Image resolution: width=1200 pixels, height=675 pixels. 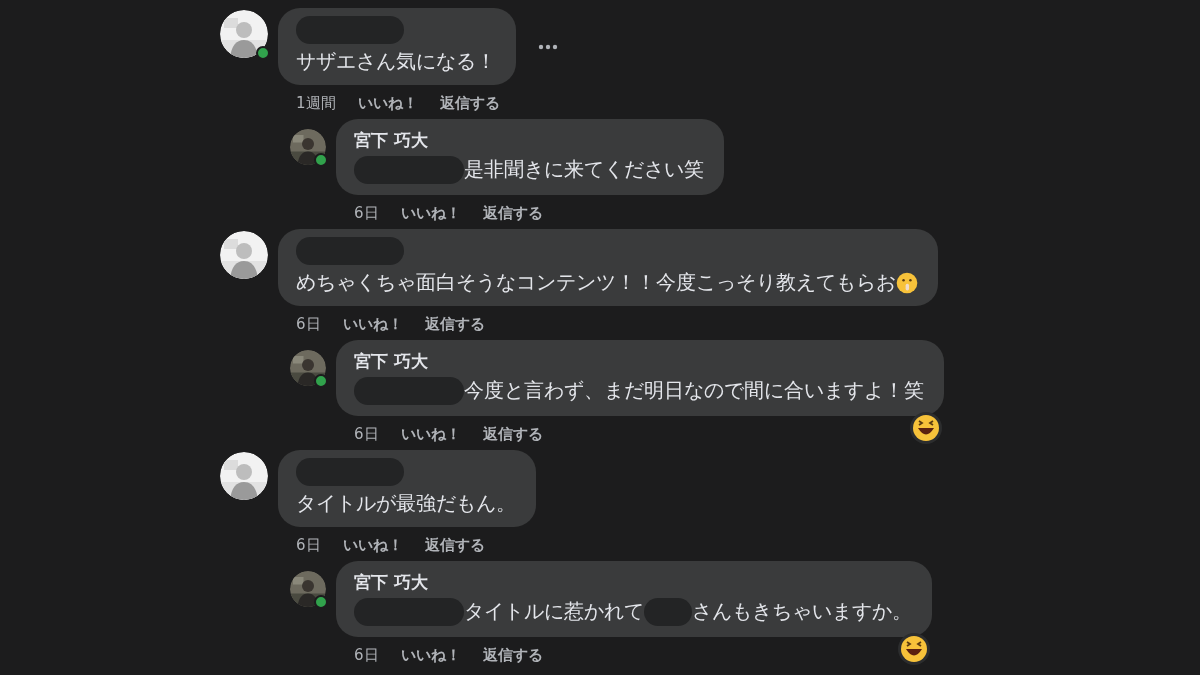 I want to click on comment-text: タイトルに惹かれて, so click(x=554, y=611).